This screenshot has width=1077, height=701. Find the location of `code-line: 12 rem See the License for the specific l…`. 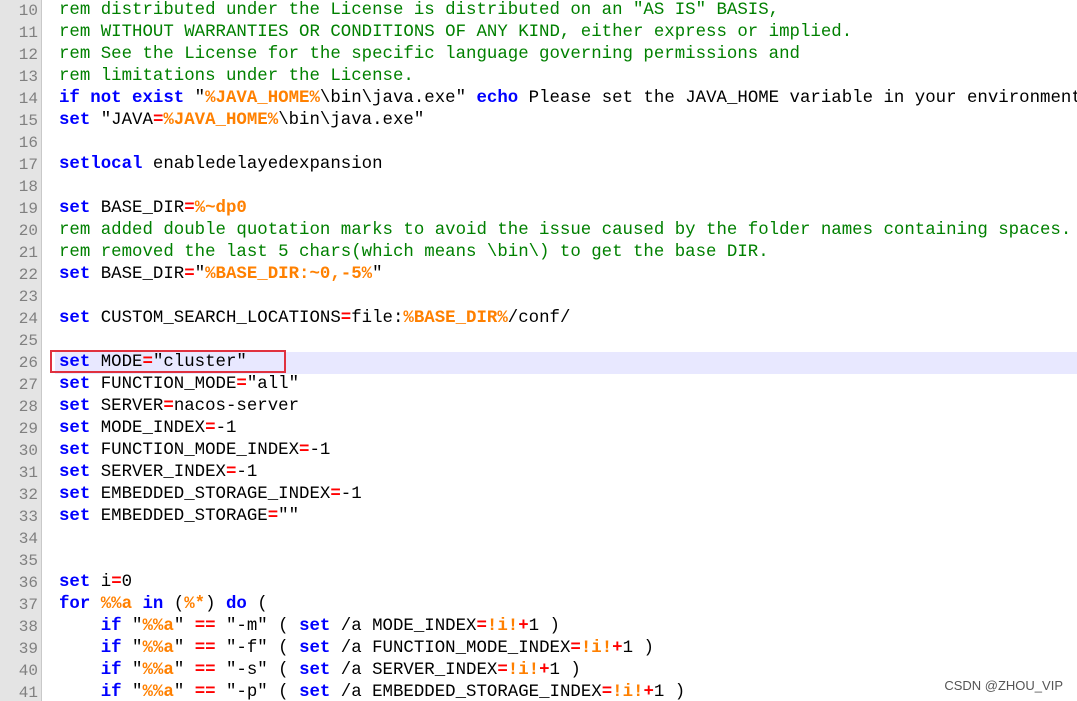

code-line: 12 rem See the License for the specific l… is located at coordinates (538, 55).